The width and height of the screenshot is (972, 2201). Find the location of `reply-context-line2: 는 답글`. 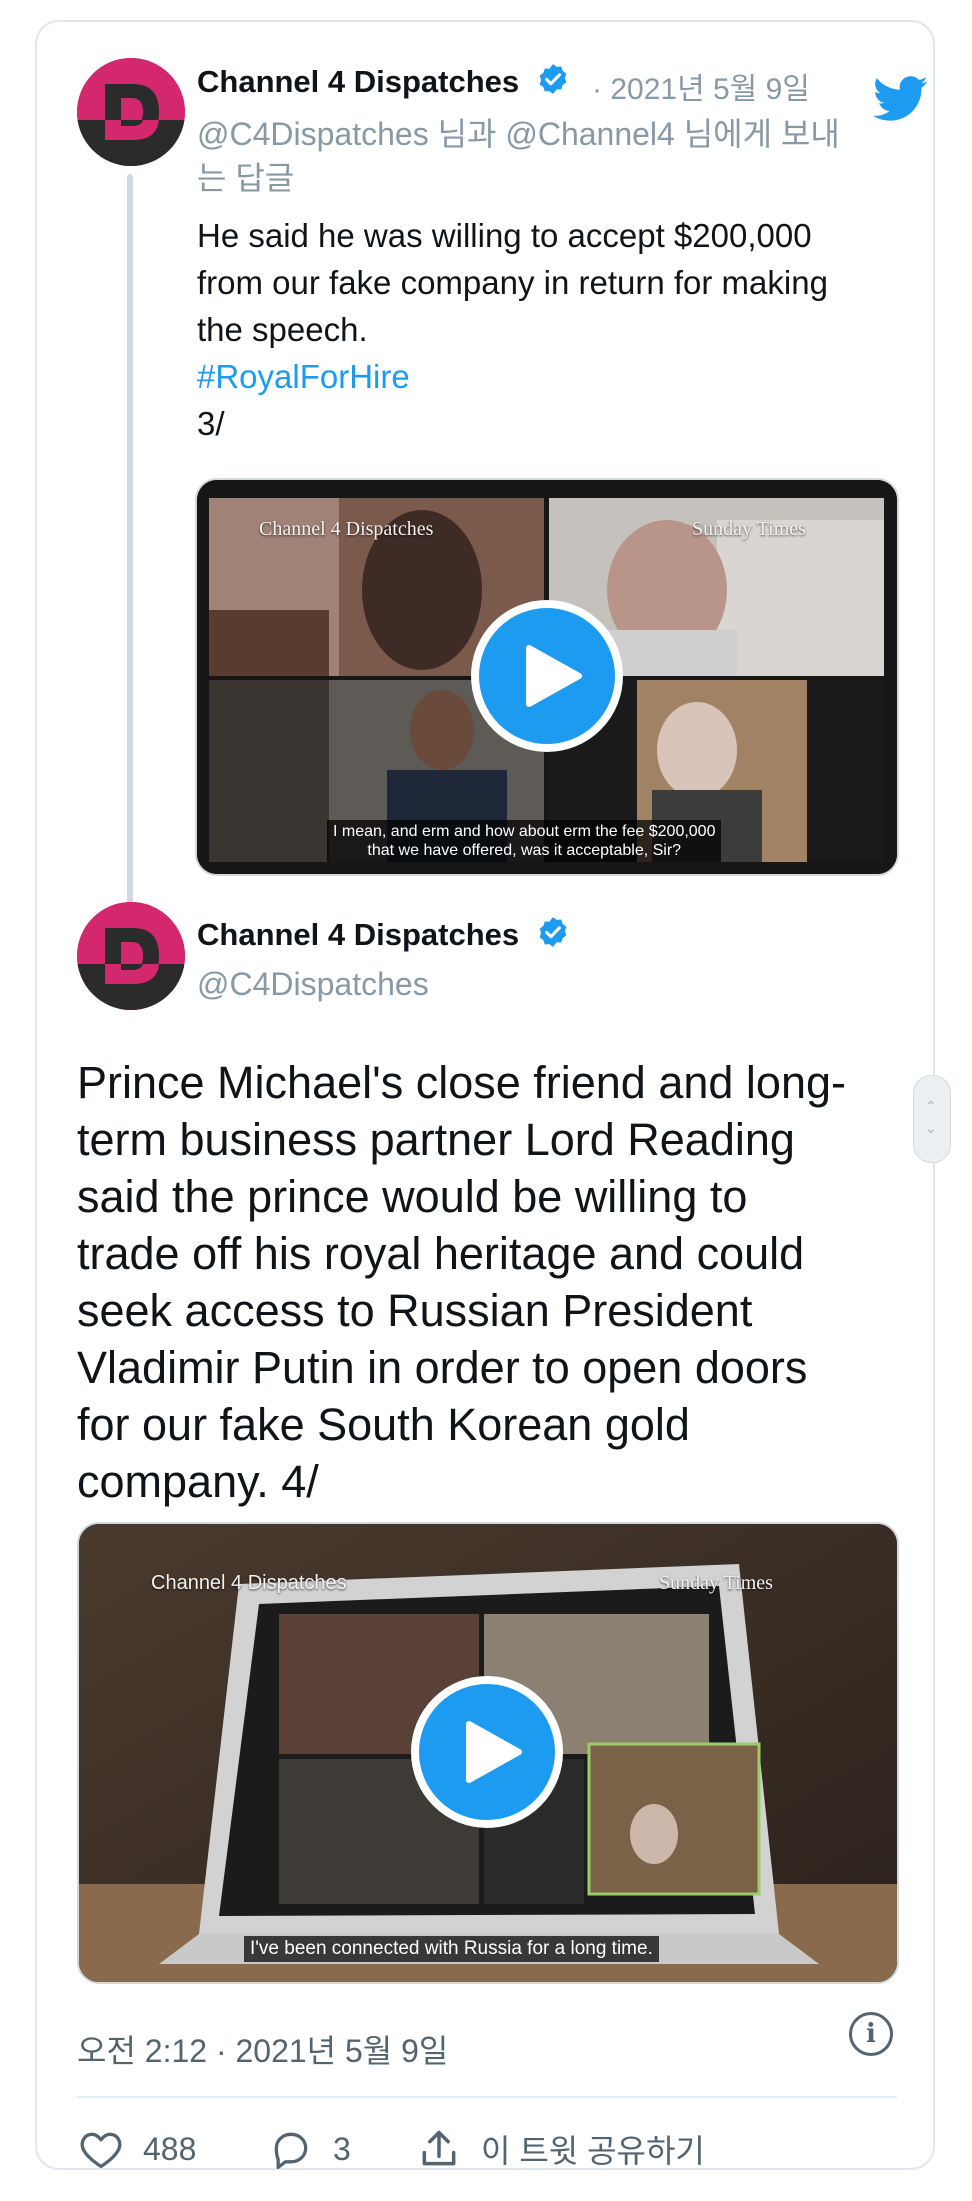

reply-context-line2: 는 답글 is located at coordinates (246, 178).